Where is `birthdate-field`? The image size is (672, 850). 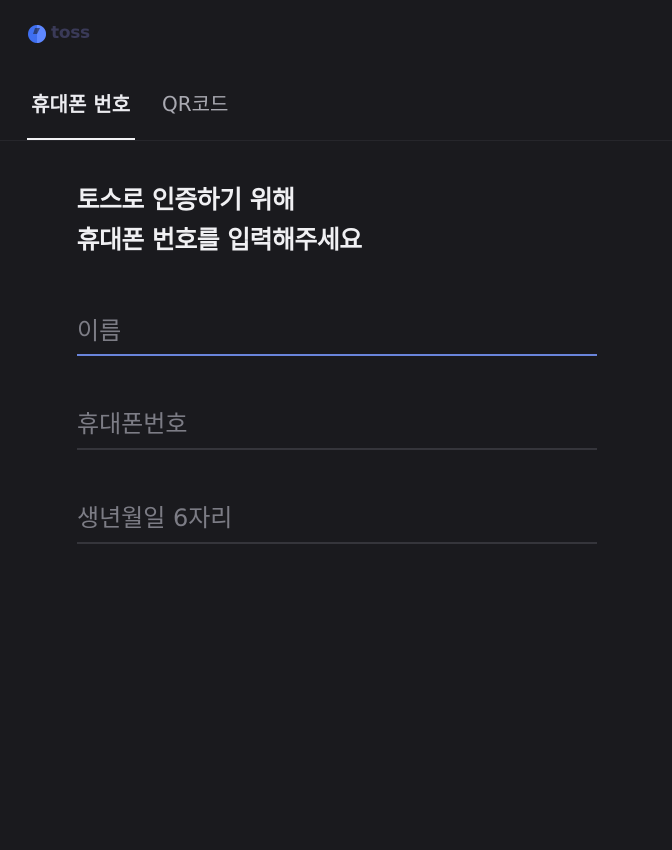
birthdate-field is located at coordinates (337, 520).